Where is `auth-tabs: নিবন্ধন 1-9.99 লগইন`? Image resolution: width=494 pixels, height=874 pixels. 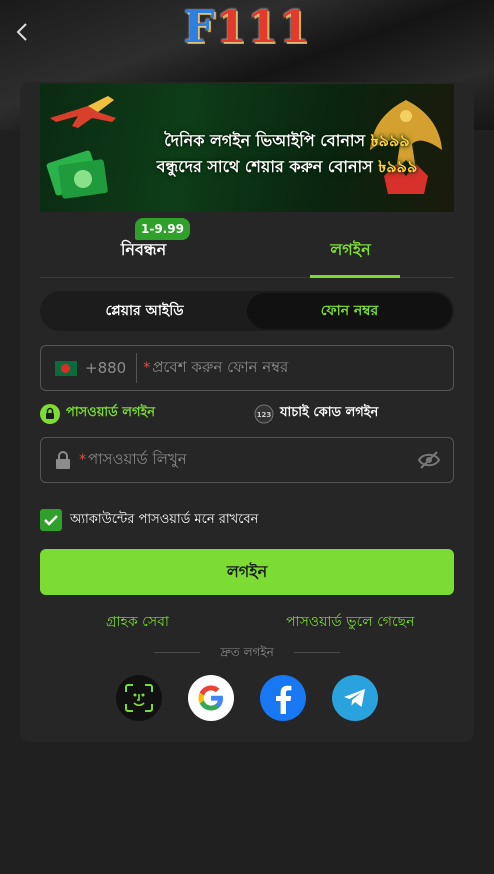 auth-tabs: নিবন্ধন 1-9.99 লগইন is located at coordinates (247, 248).